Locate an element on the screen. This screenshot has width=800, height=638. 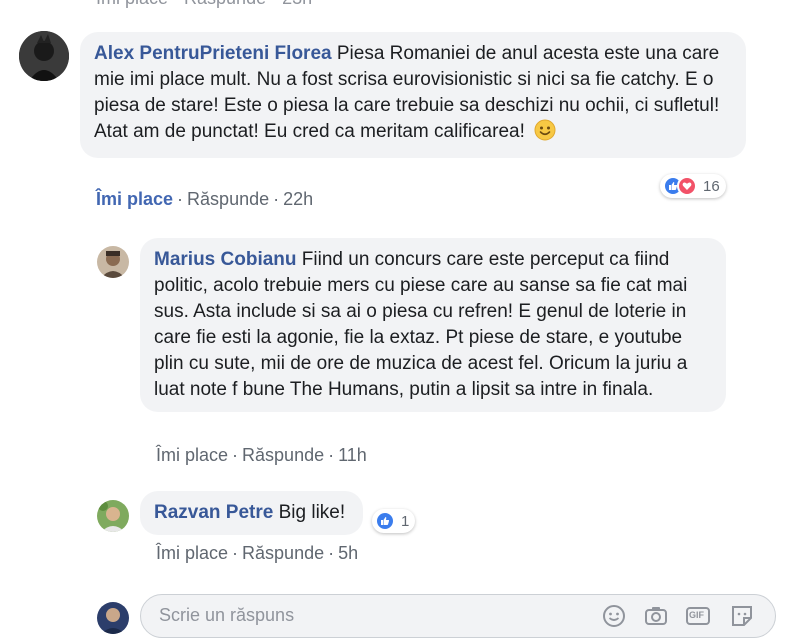
comment-actions: Îmi place · Răspunde · 11h is located at coordinates (261, 455).